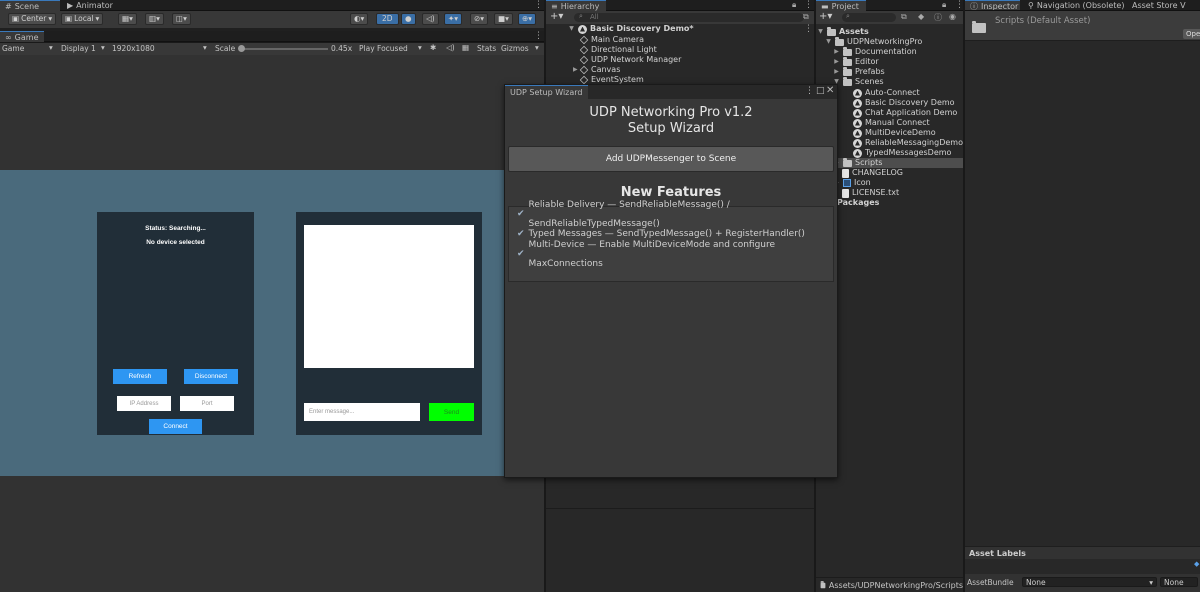  I want to click on effects-toggle: ✦▾, so click(453, 19).